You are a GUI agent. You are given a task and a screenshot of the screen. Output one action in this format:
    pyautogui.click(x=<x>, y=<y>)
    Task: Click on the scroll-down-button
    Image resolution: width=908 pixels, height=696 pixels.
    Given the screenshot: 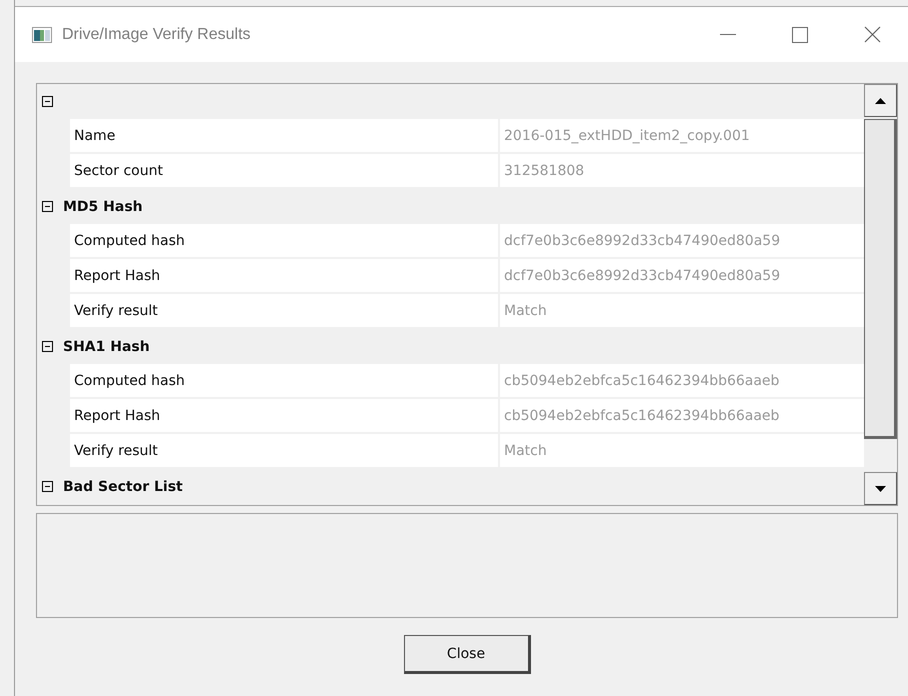 What is the action you would take?
    pyautogui.click(x=880, y=488)
    